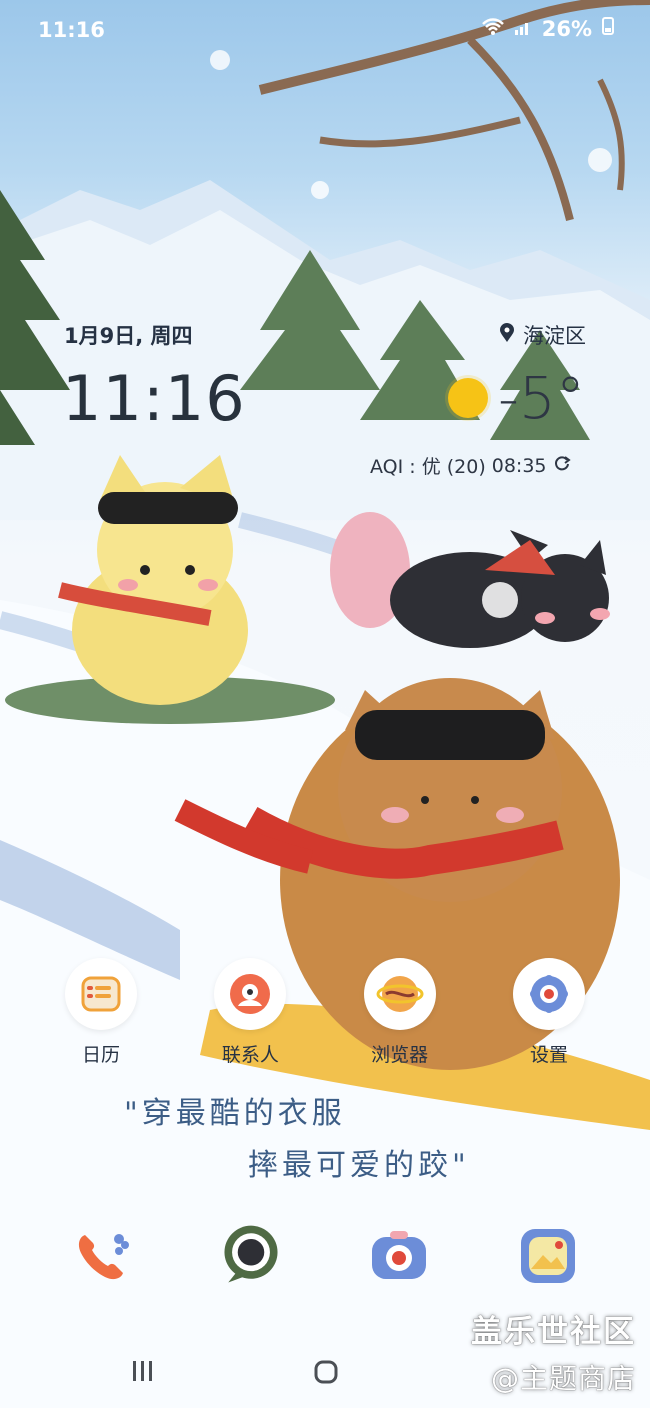 The width and height of the screenshot is (650, 1408). Describe the element at coordinates (554, 336) in the screenshot. I see `location-name: 海淀区` at that location.